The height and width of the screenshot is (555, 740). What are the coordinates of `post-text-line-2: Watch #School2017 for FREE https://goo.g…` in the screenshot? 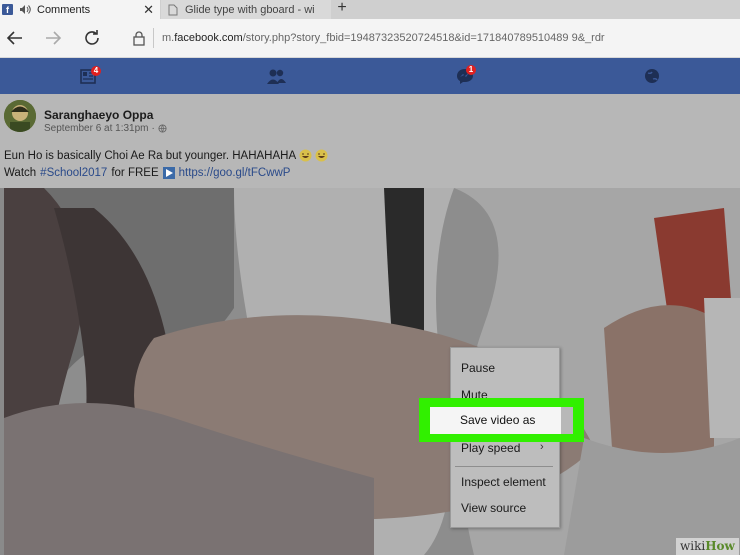 It's located at (147, 173).